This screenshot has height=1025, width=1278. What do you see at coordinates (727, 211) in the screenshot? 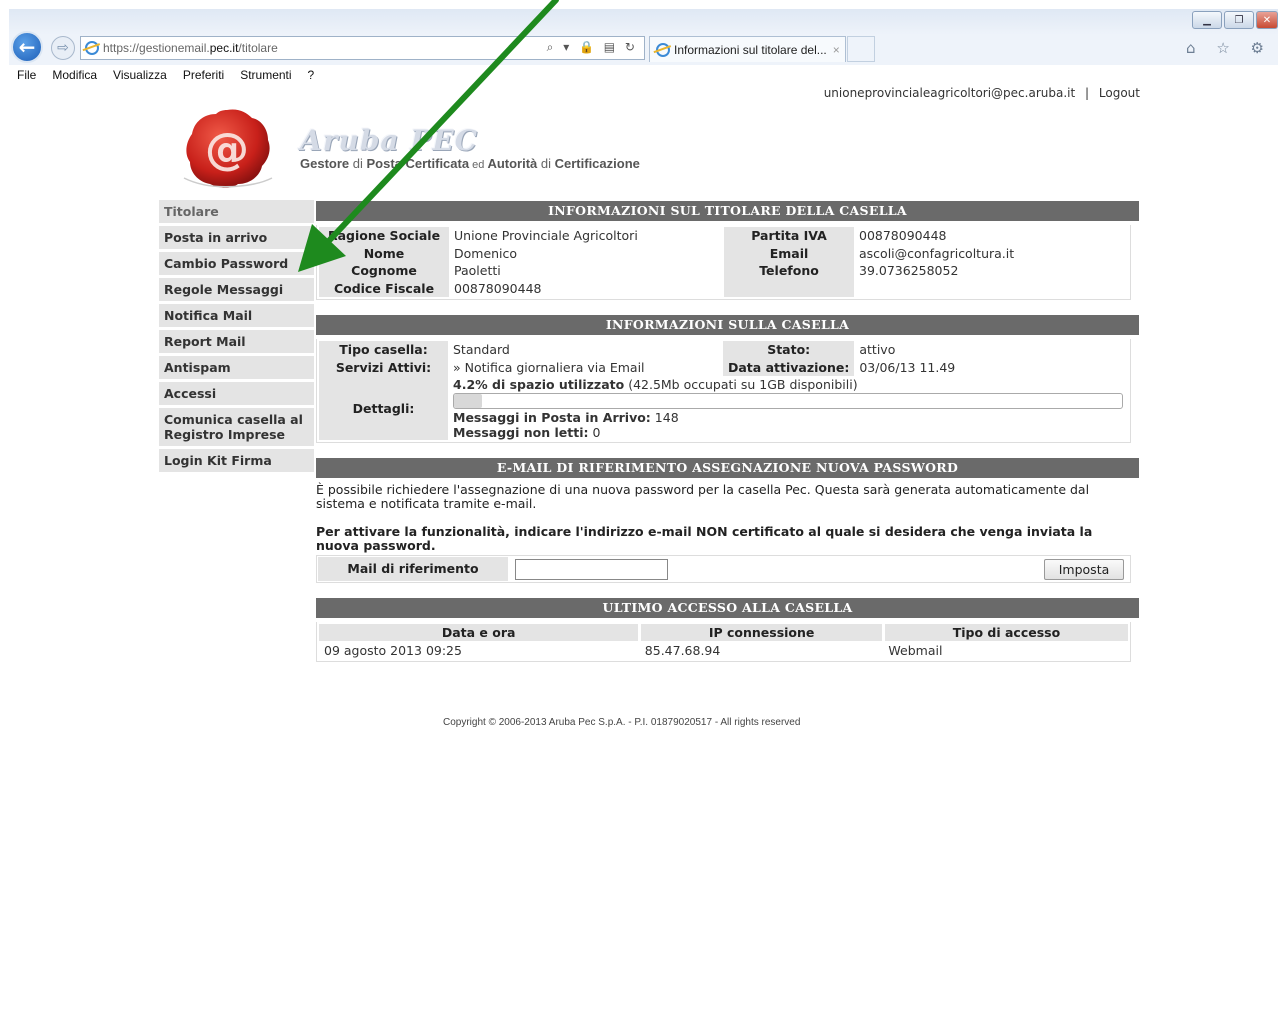
I see `owner-section-header: INFORMAZIONI SUL TITOLARE DELLA CASELLA` at bounding box center [727, 211].